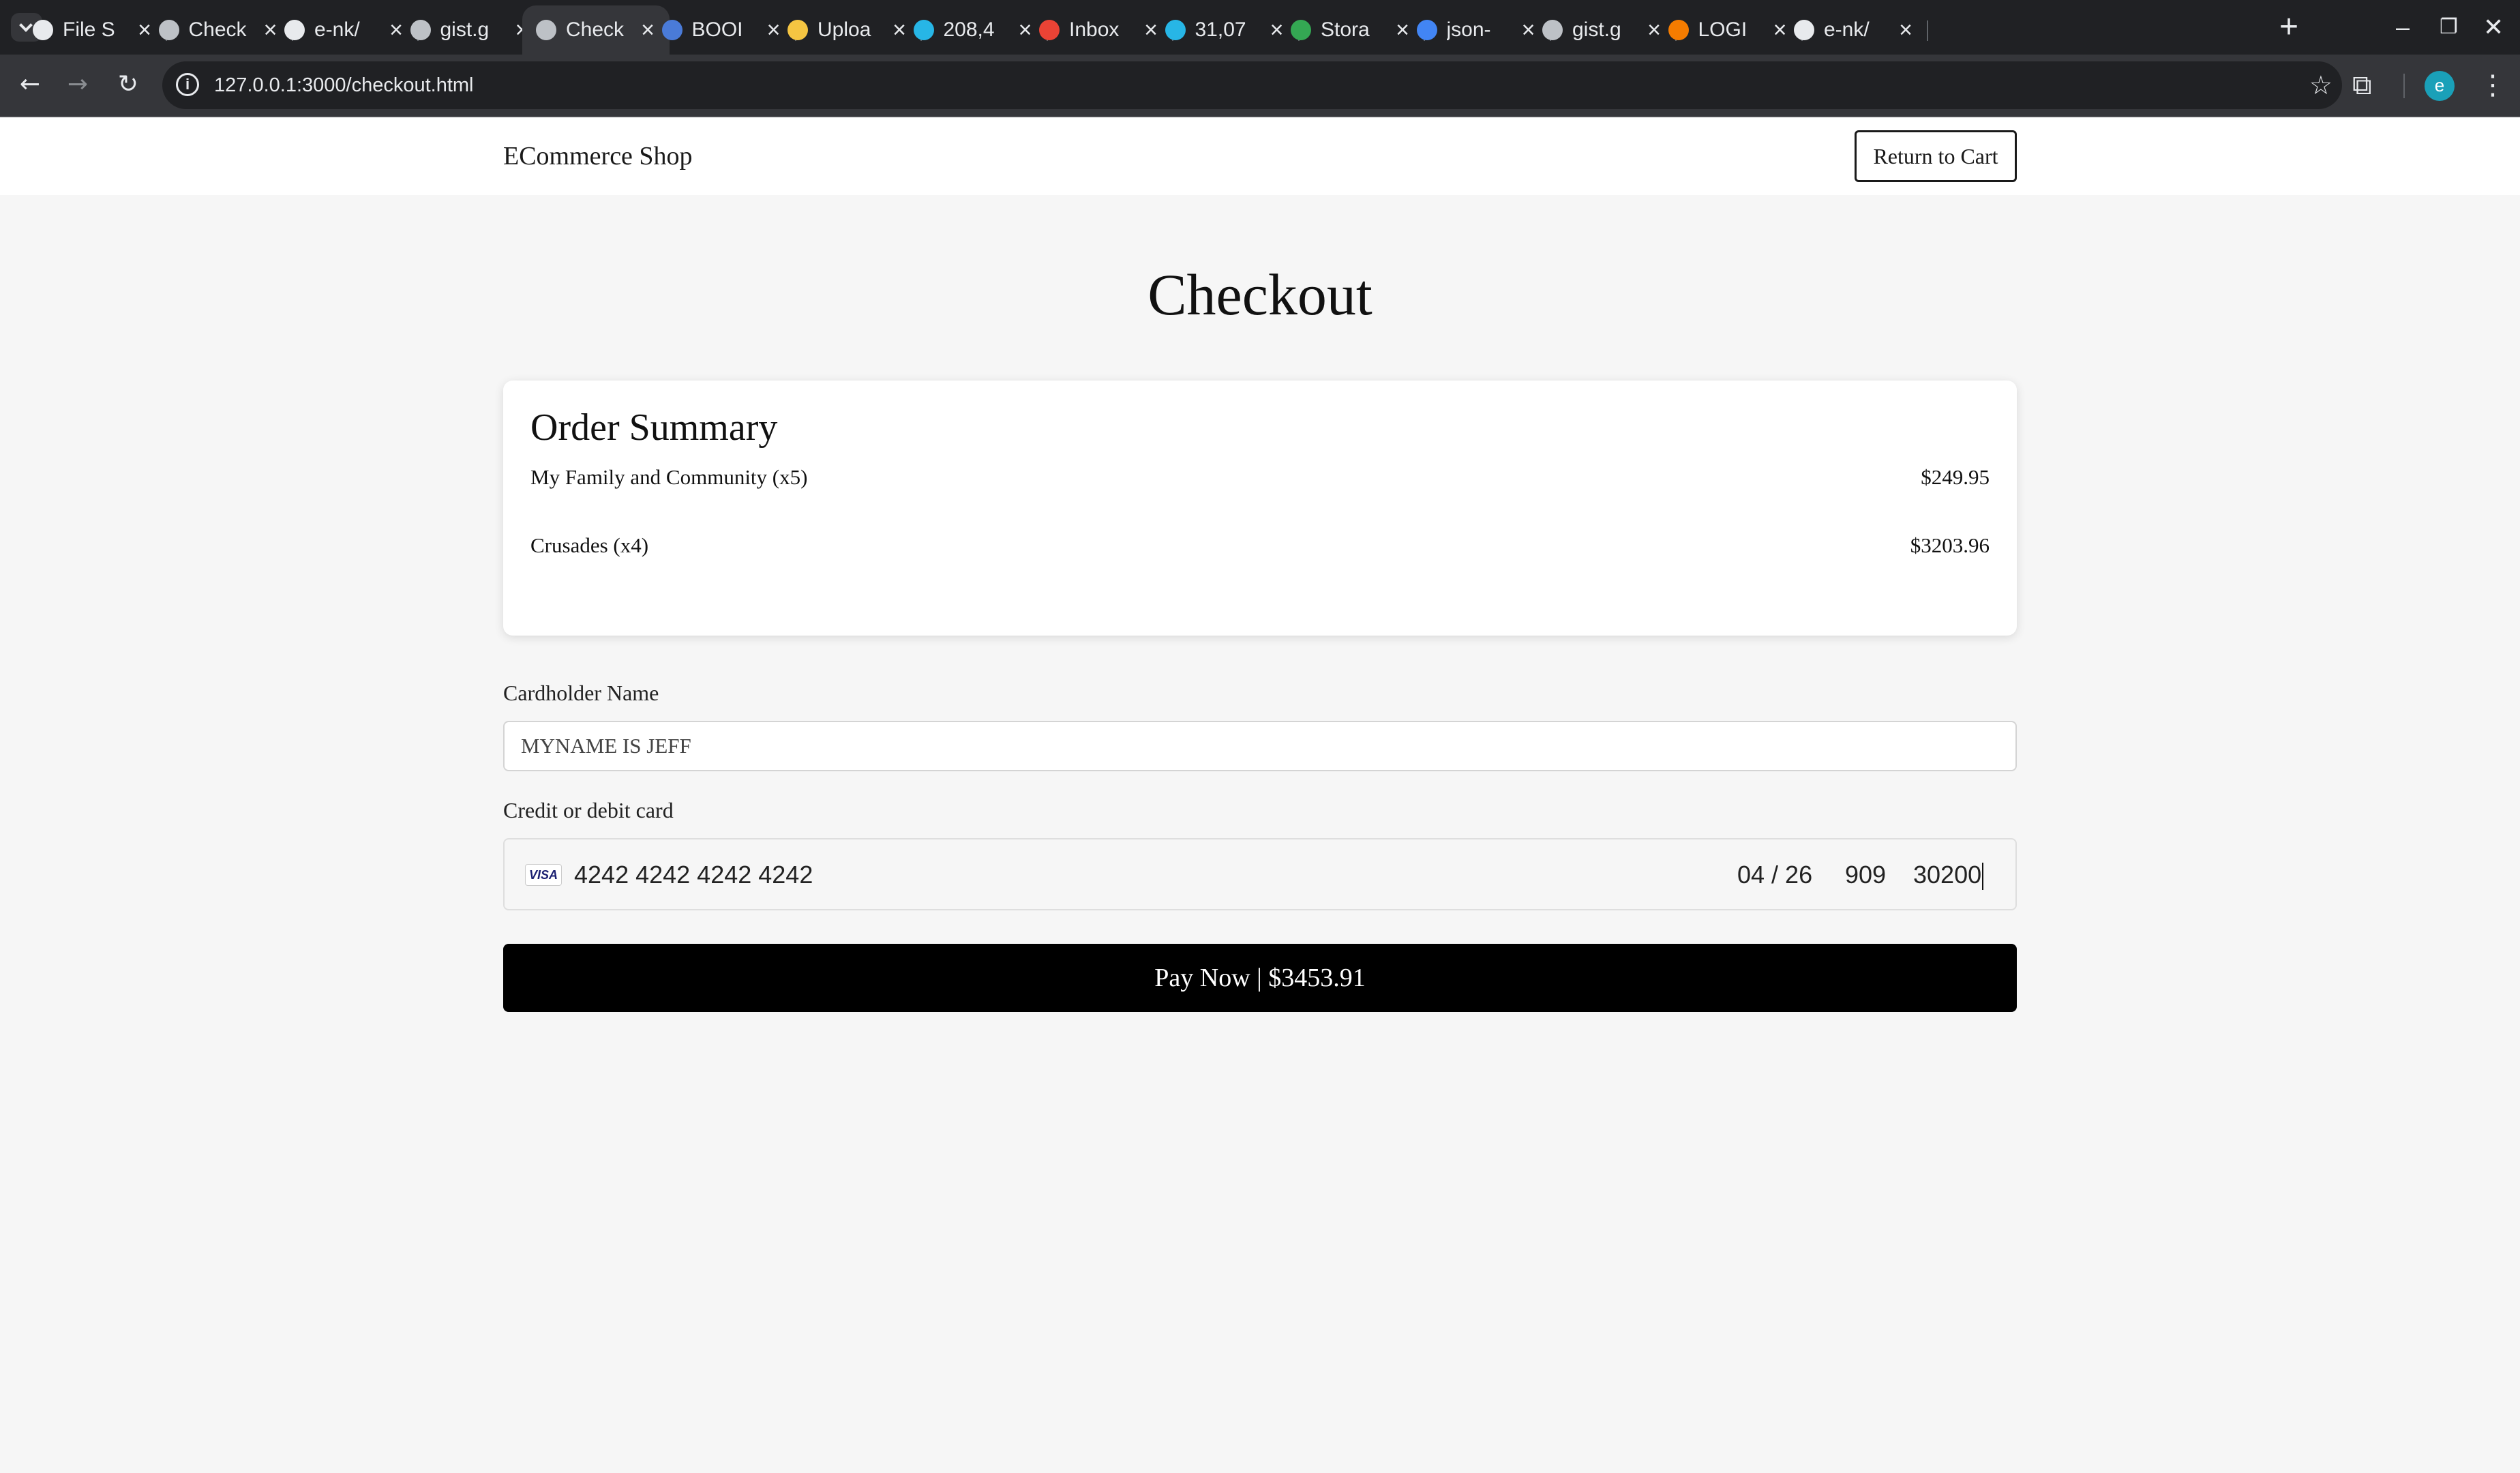 The width and height of the screenshot is (2520, 1473). What do you see at coordinates (1094, 30) in the screenshot?
I see `tab-title: Inbox` at bounding box center [1094, 30].